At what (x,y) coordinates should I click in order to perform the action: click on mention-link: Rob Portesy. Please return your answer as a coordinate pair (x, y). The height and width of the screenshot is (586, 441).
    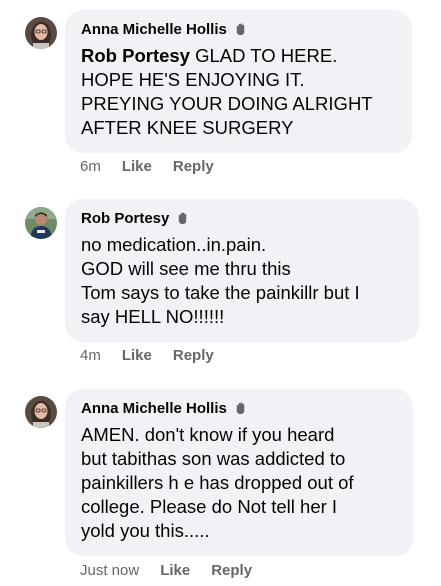
    Looking at the image, I should click on (135, 55).